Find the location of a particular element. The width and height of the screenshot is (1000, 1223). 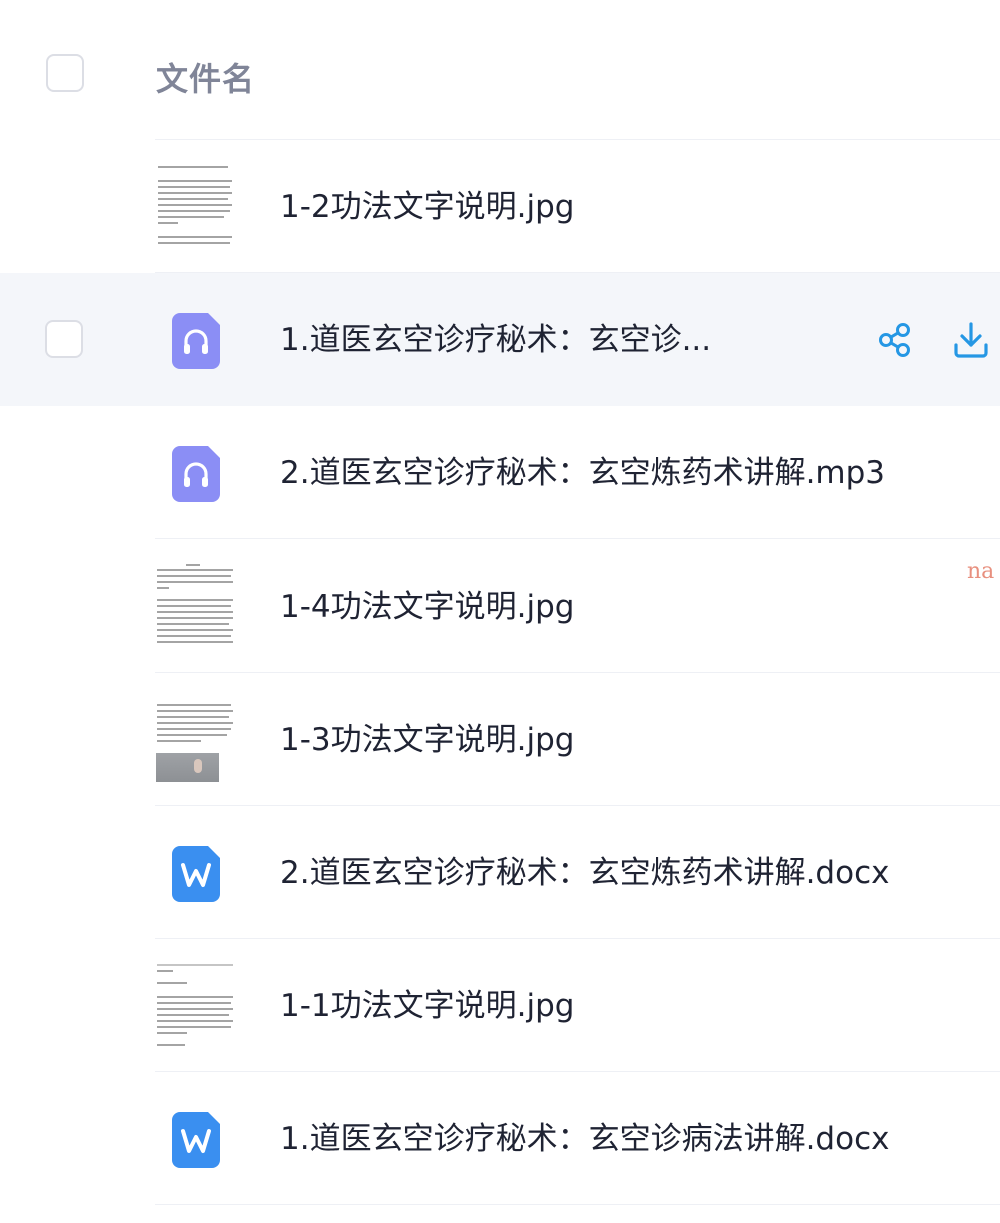

select-all-checkbox is located at coordinates (65, 73).